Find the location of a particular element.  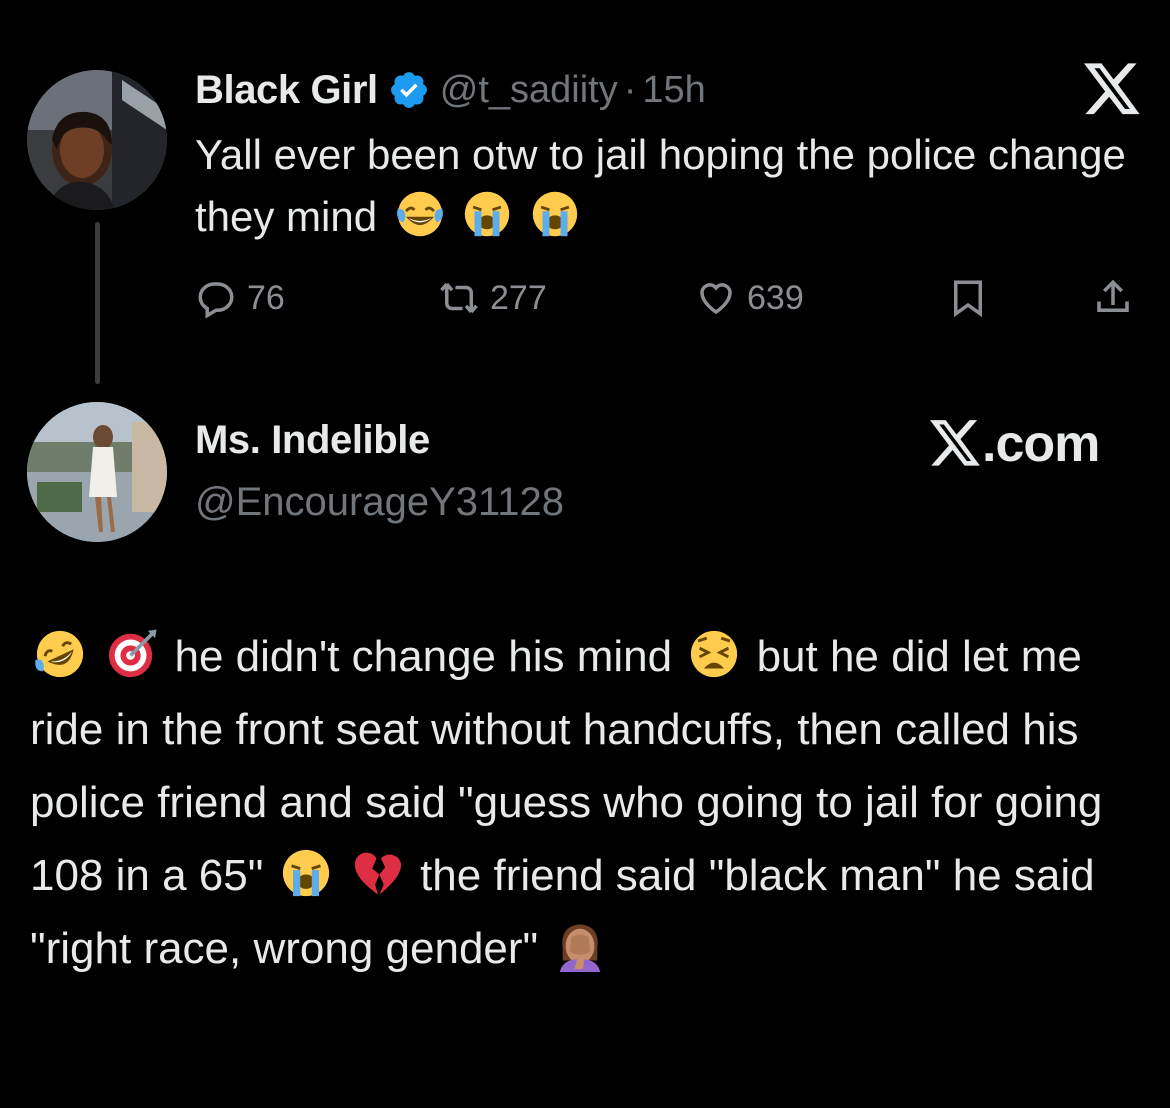

like-count: 639 is located at coordinates (775, 297).